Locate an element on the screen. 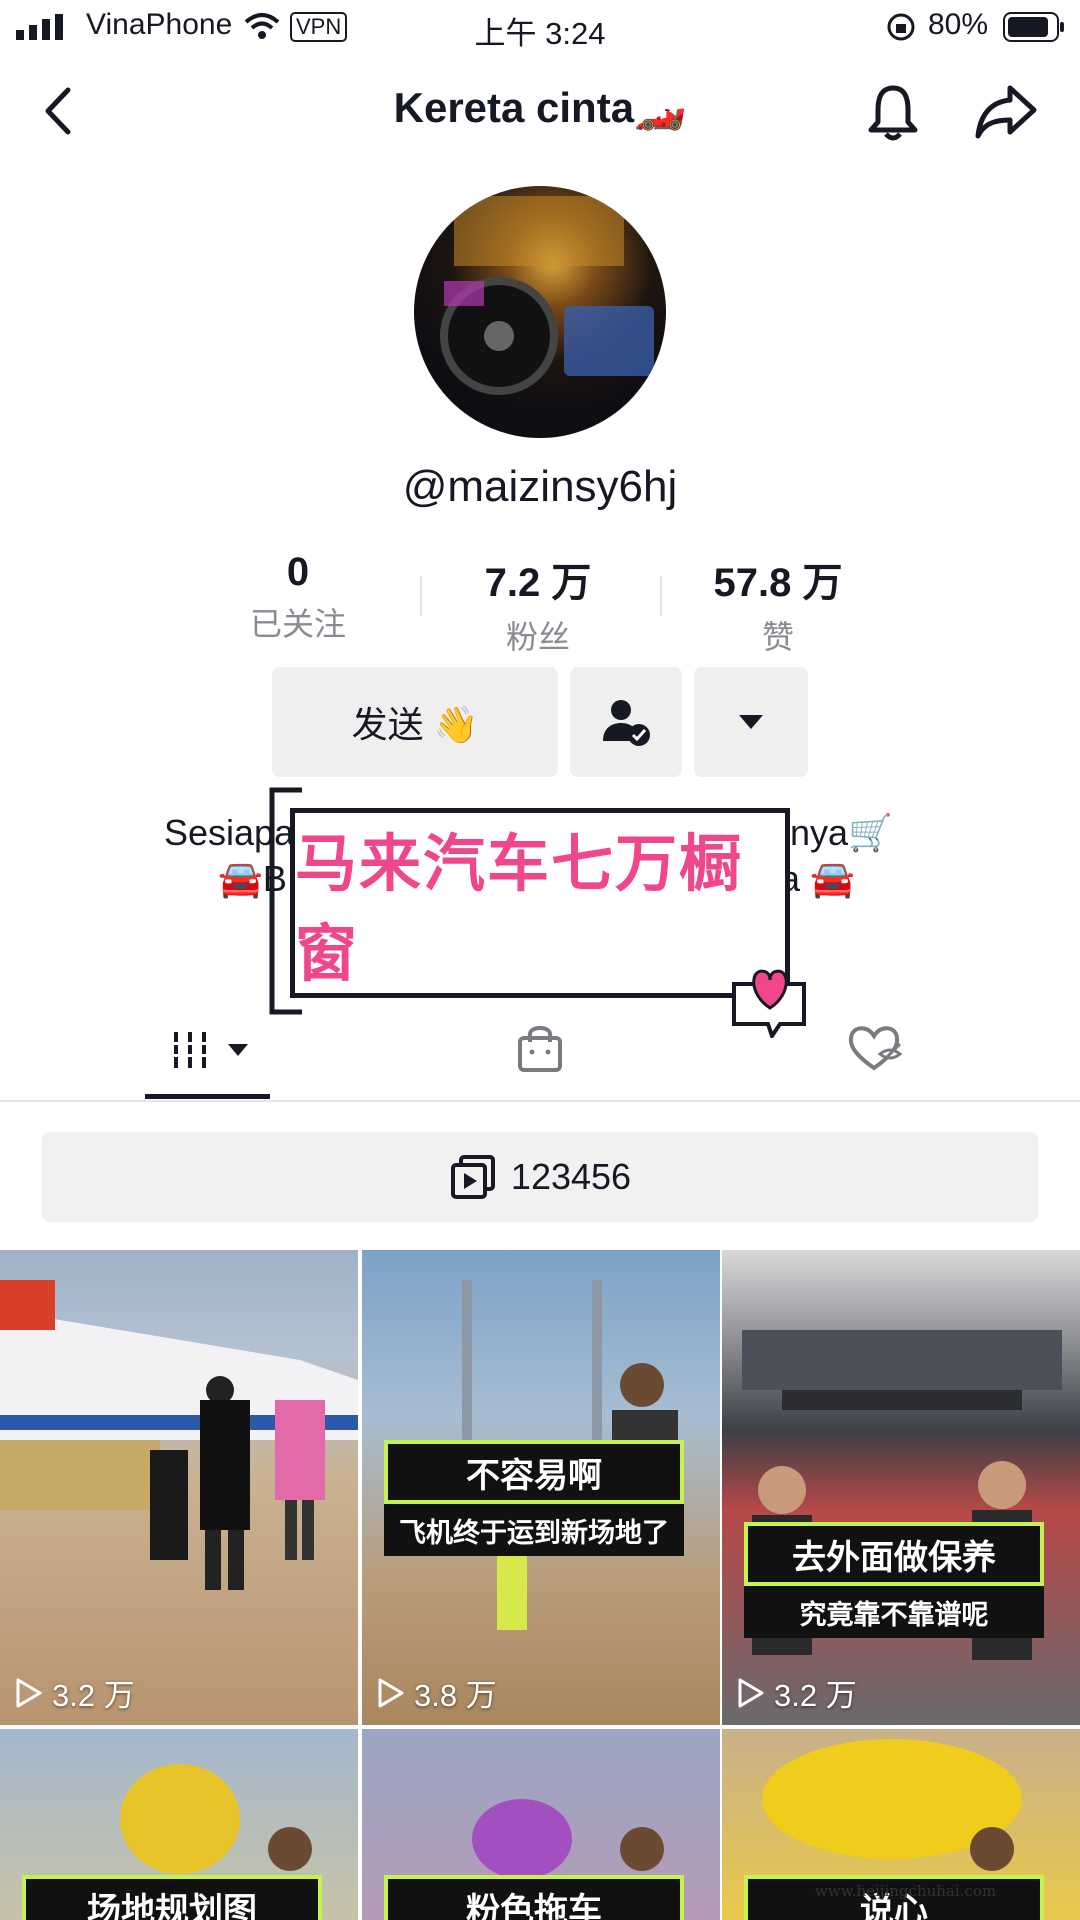  sticker-text: 马来汽车七万橱窗 is located at coordinates (519, 909).